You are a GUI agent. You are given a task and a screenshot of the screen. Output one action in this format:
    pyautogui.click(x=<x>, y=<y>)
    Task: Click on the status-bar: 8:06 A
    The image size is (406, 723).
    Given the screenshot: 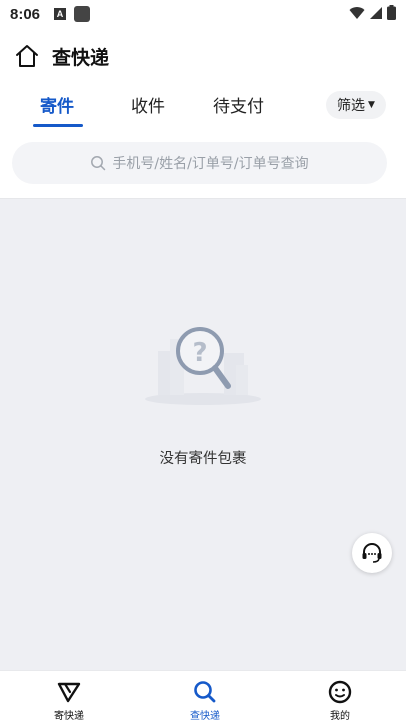 What is the action you would take?
    pyautogui.click(x=203, y=14)
    